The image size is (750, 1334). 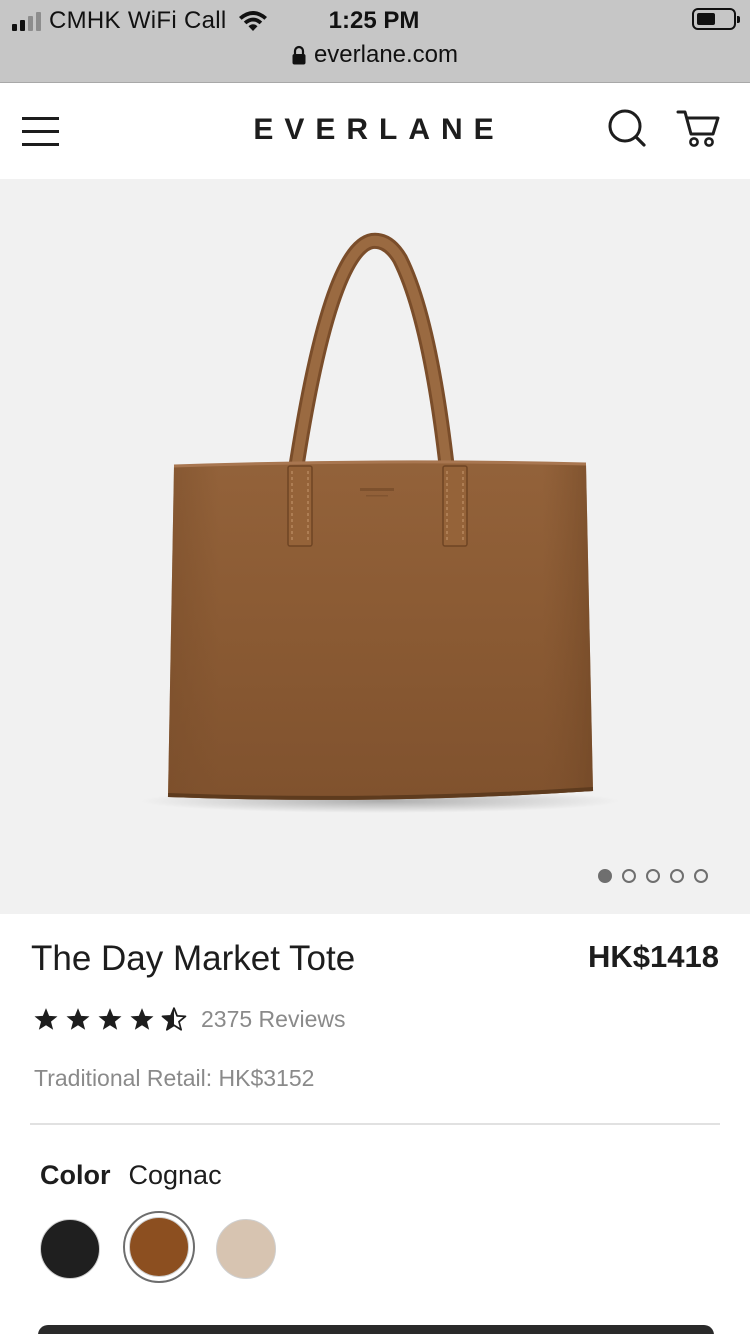 I want to click on clock: 1:25 PM, so click(x=374, y=20).